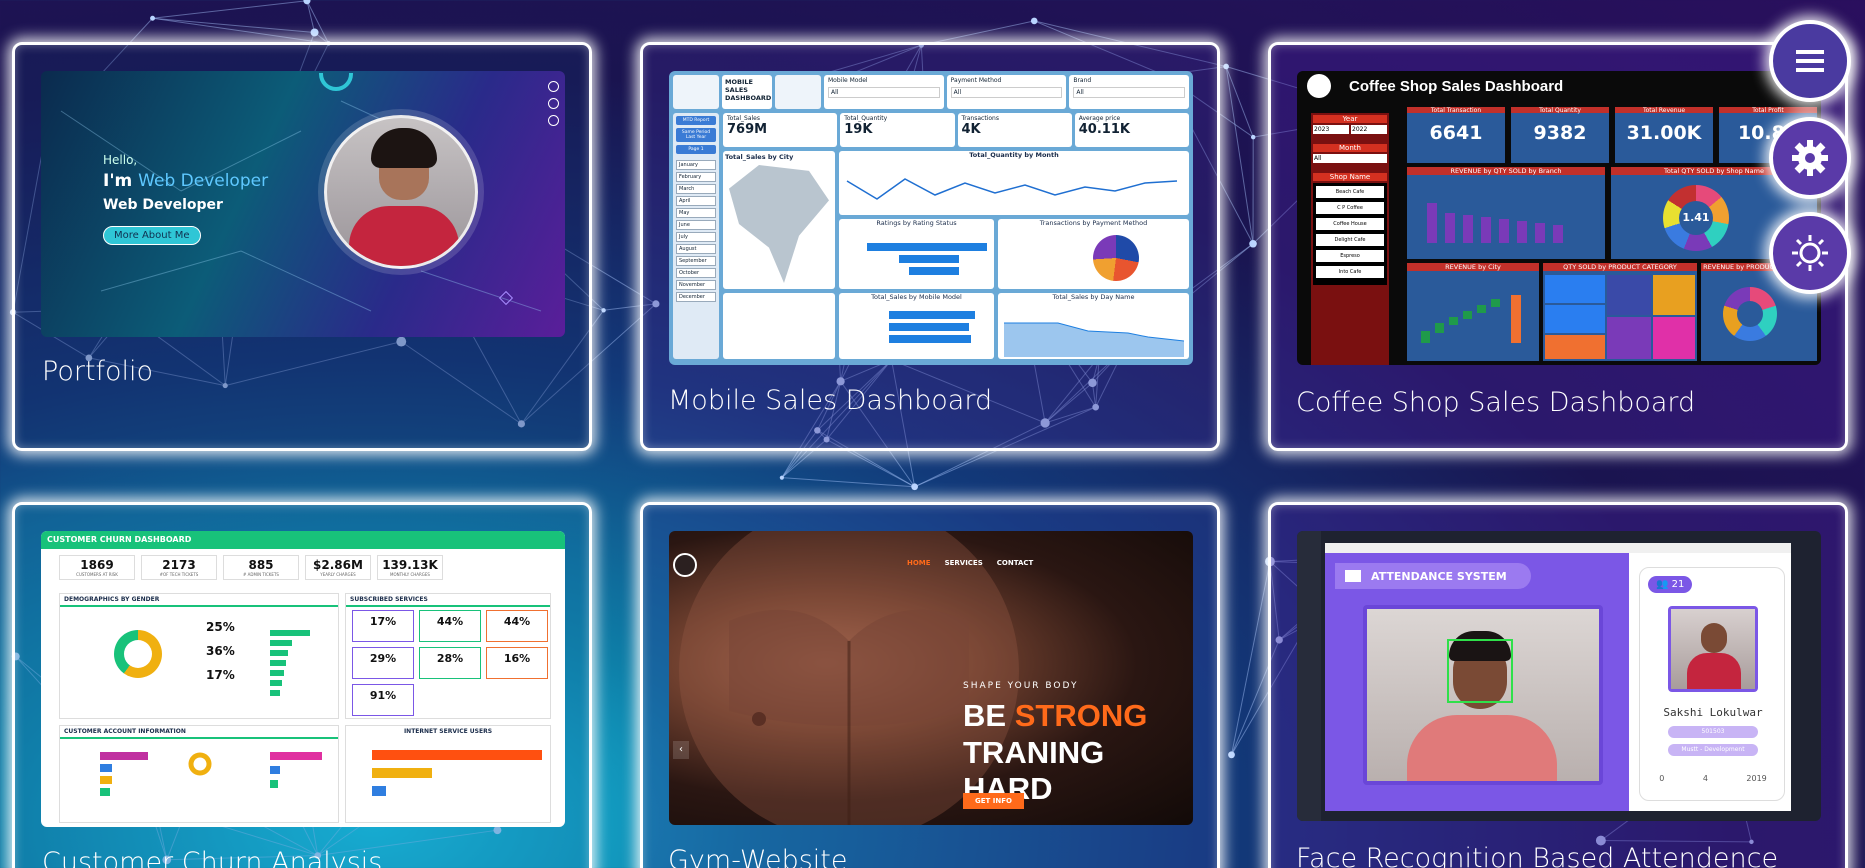 The height and width of the screenshot is (868, 1865). Describe the element at coordinates (1350, 192) in the screenshot. I see `shop-option: Beach Cafe` at that location.